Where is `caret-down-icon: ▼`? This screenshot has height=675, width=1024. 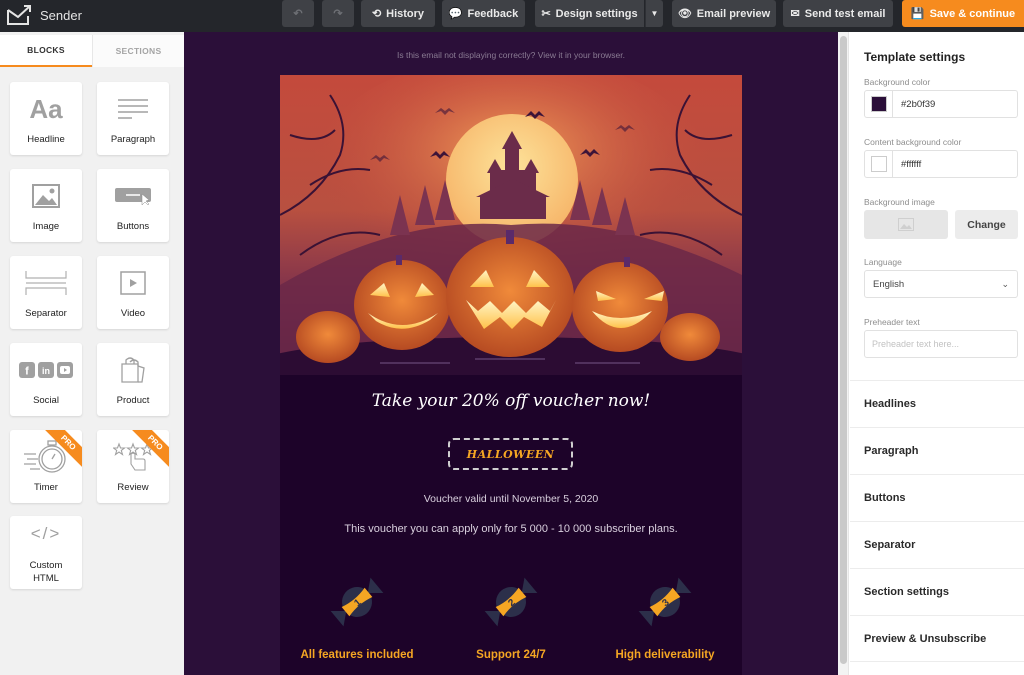
caret-down-icon: ▼ is located at coordinates (654, 13).